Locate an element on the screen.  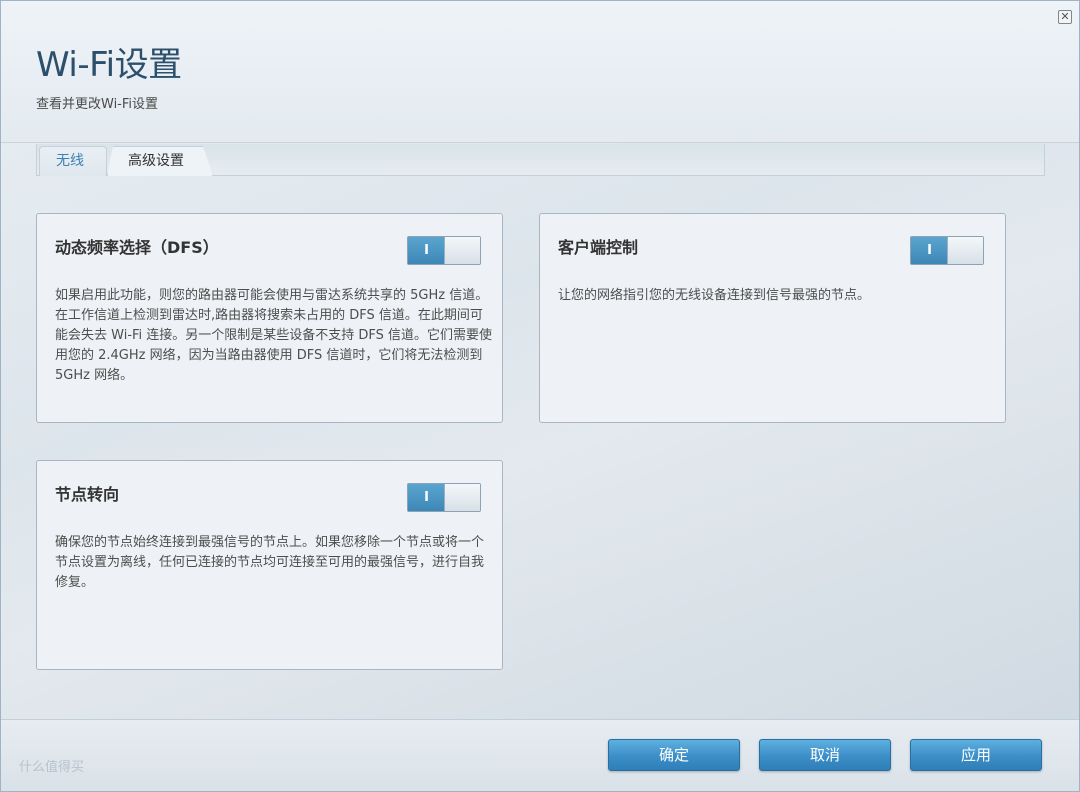
dfs-toggle: I is located at coordinates (444, 250).